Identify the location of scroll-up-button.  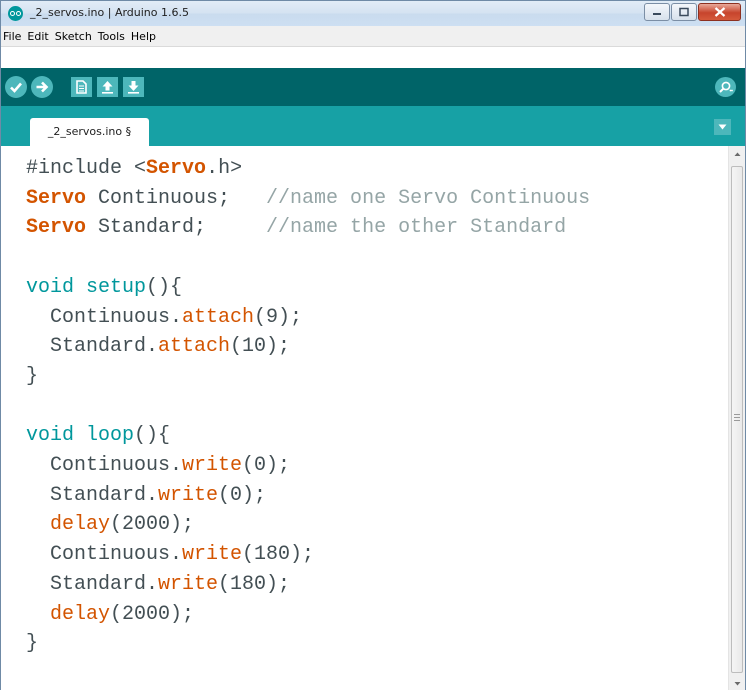
(737, 154).